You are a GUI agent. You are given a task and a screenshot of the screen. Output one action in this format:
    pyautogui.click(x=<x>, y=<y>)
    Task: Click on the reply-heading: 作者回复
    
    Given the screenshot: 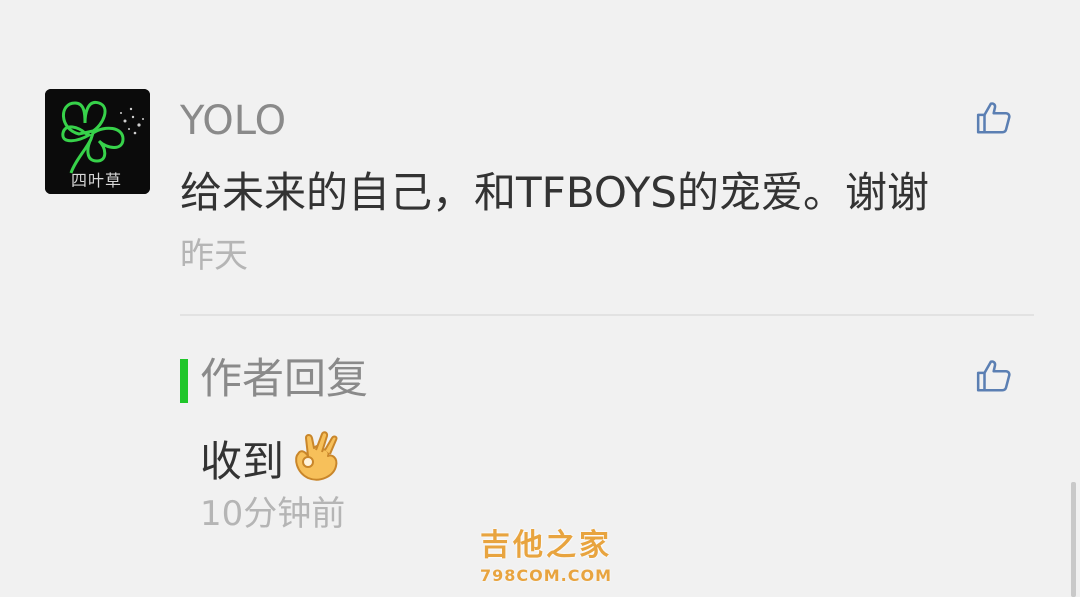 What is the action you would take?
    pyautogui.click(x=284, y=378)
    